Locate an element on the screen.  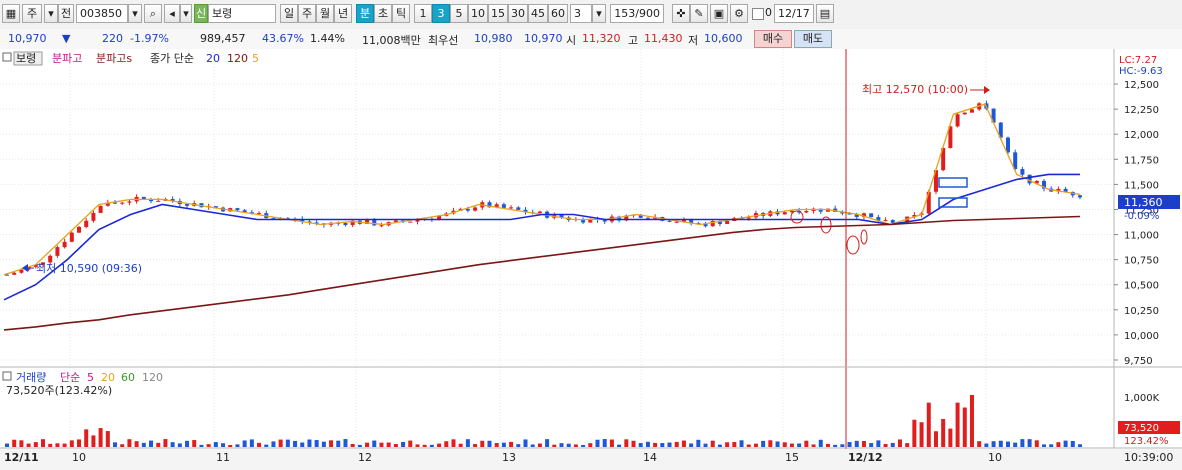
grid-icon: ▦ is located at coordinates (11, 13).